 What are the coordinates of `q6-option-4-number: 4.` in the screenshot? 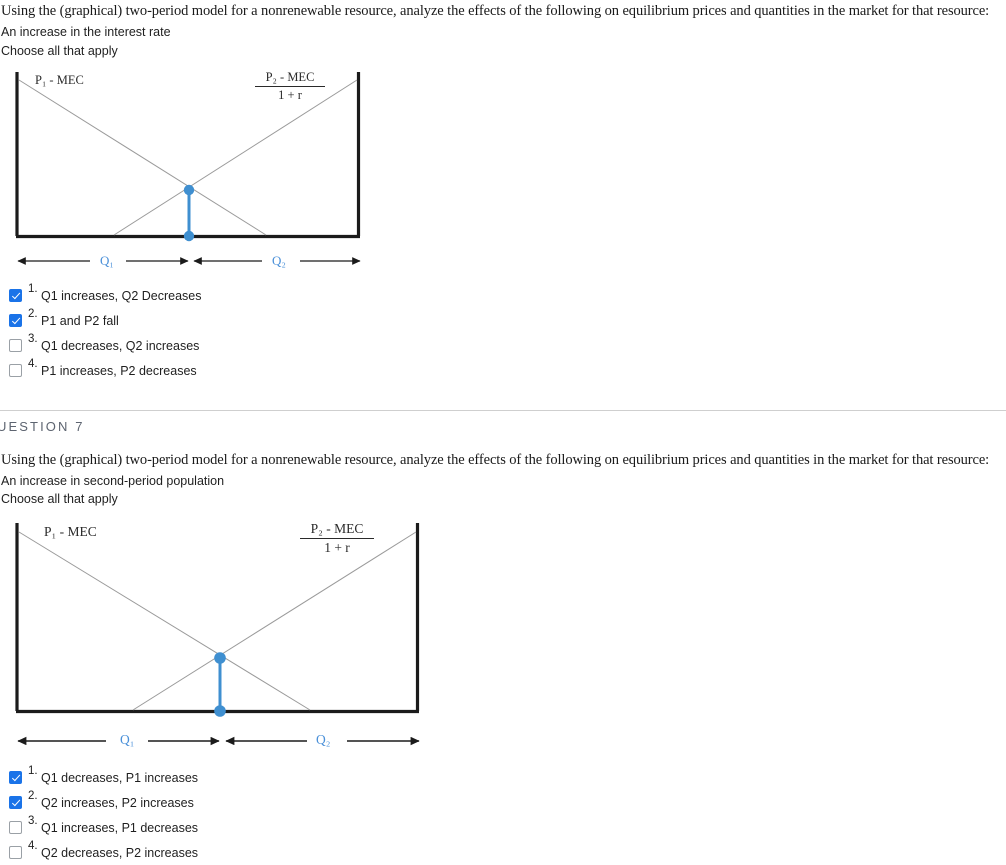 It's located at (33, 364).